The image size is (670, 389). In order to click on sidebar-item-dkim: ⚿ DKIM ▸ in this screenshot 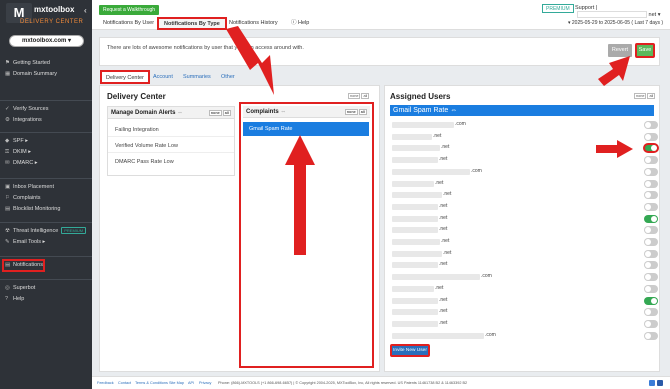, I will do `click(46, 152)`.